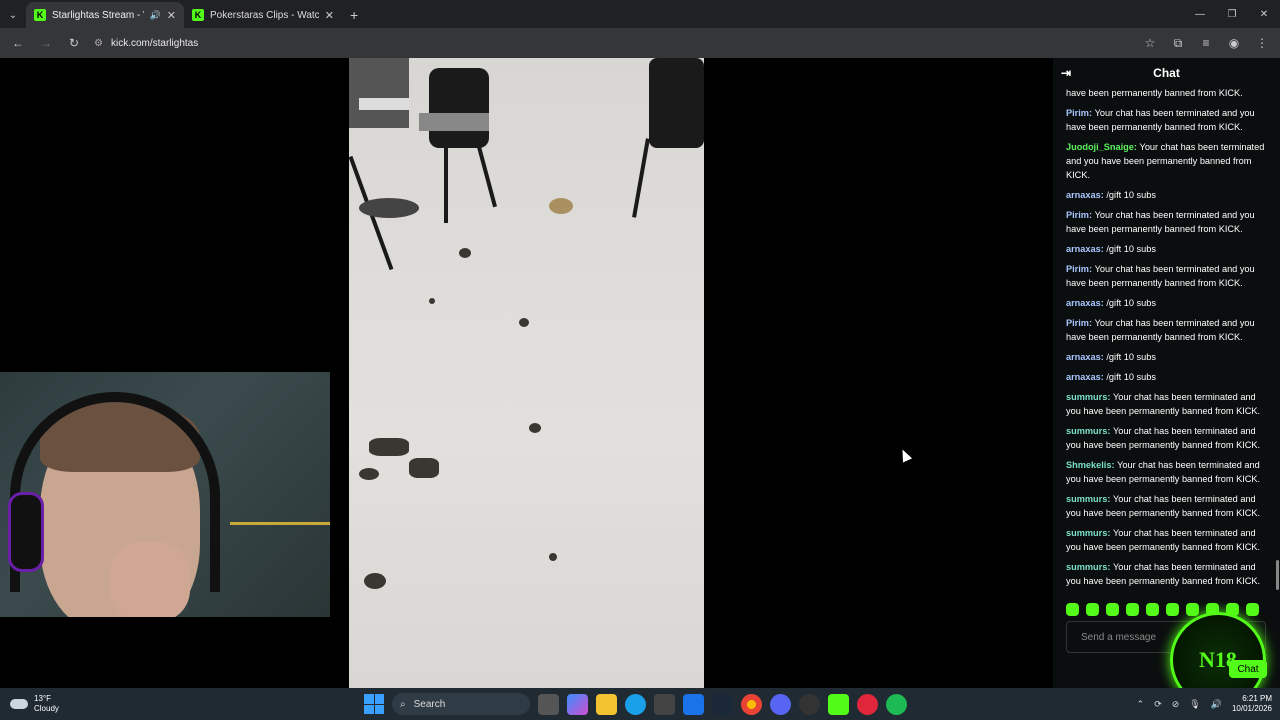  What do you see at coordinates (18, 43) in the screenshot?
I see `back-icon: ←` at bounding box center [18, 43].